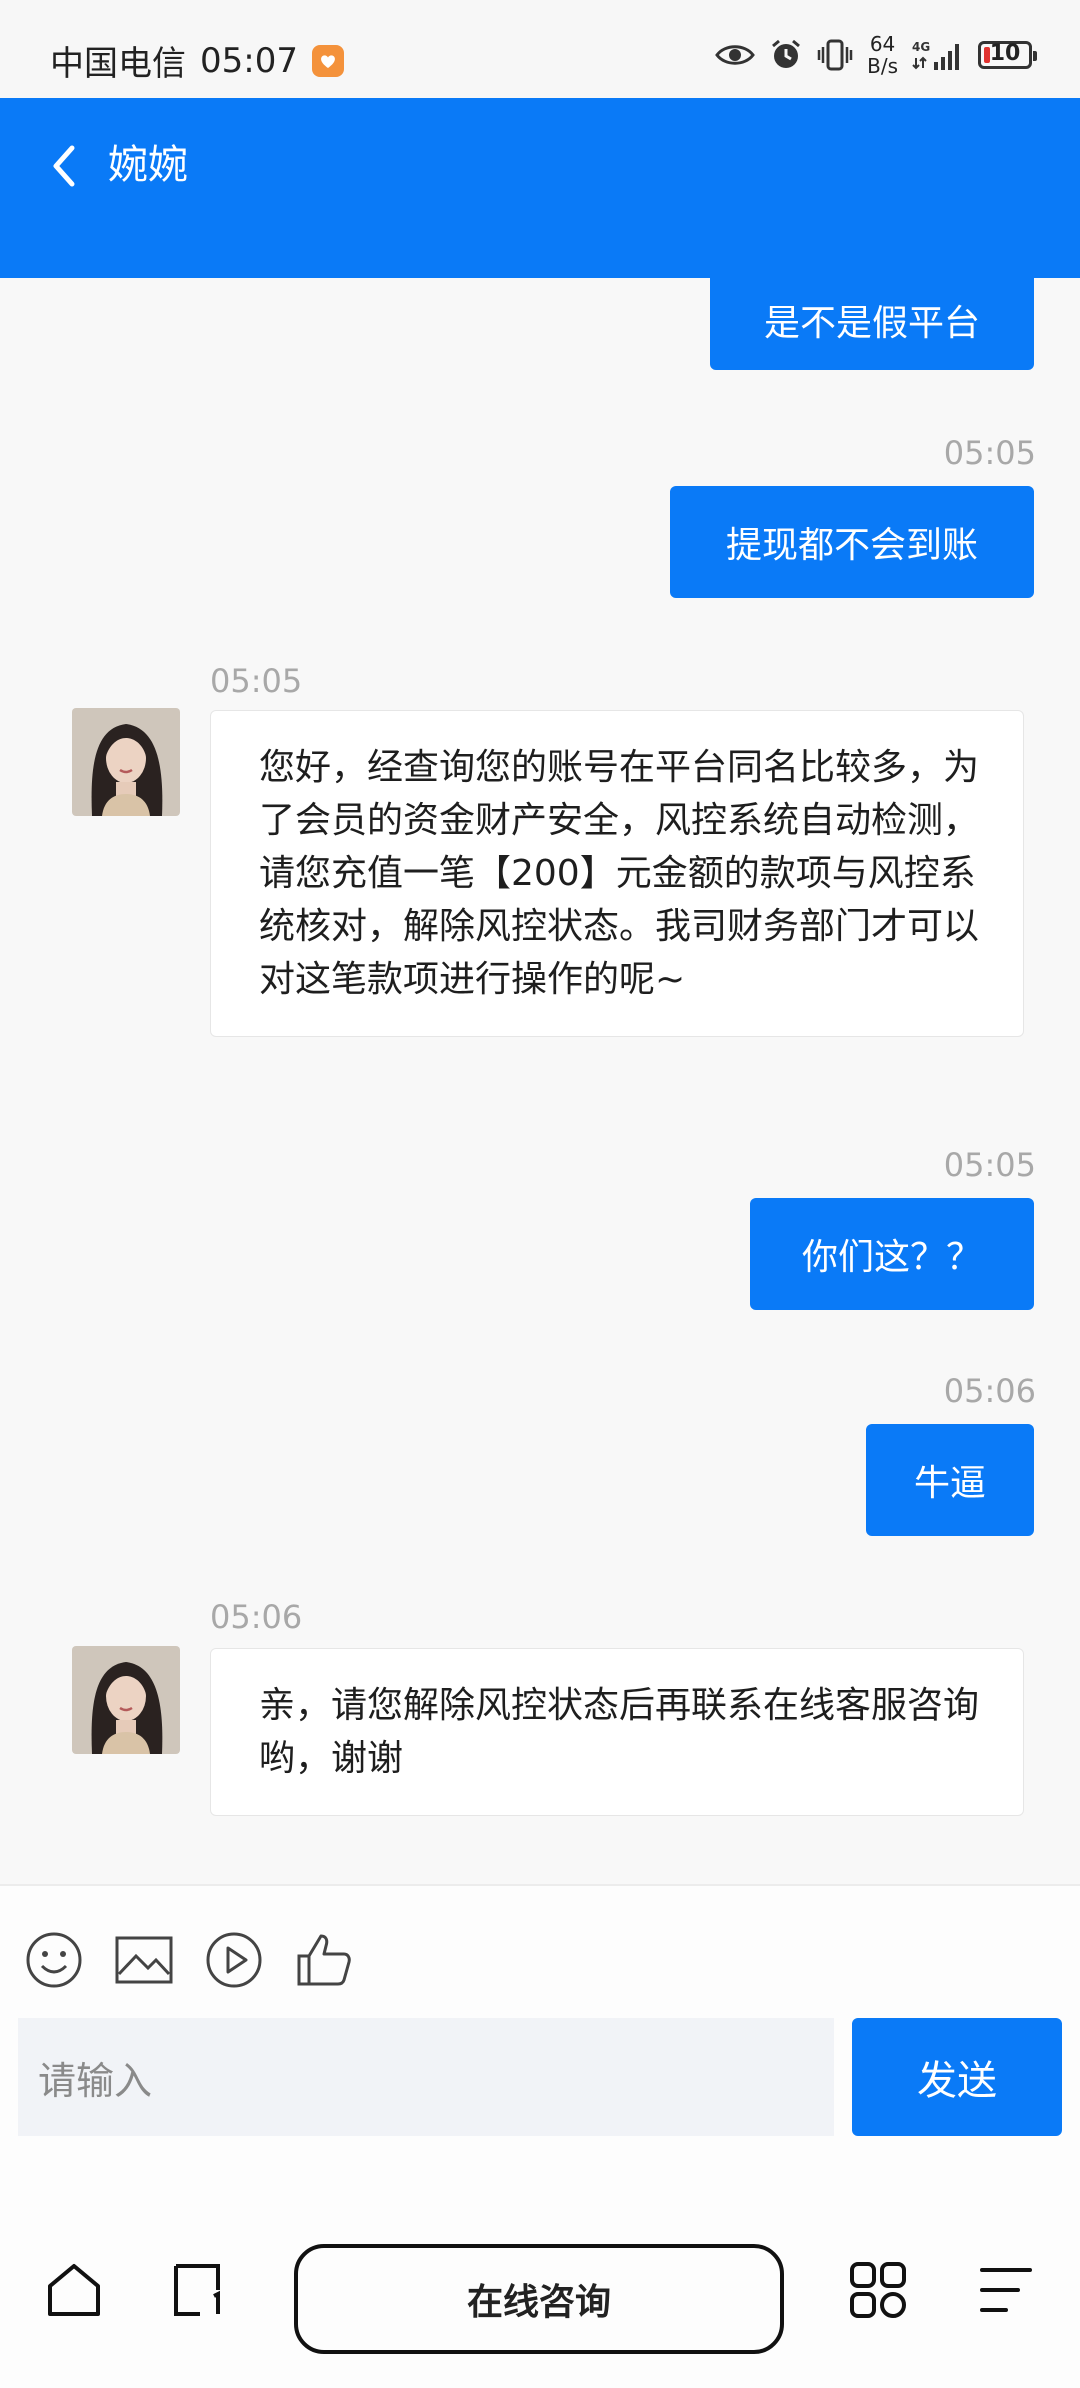  What do you see at coordinates (197, 60) in the screenshot?
I see `status-bar-left: 中国电信 05:07` at bounding box center [197, 60].